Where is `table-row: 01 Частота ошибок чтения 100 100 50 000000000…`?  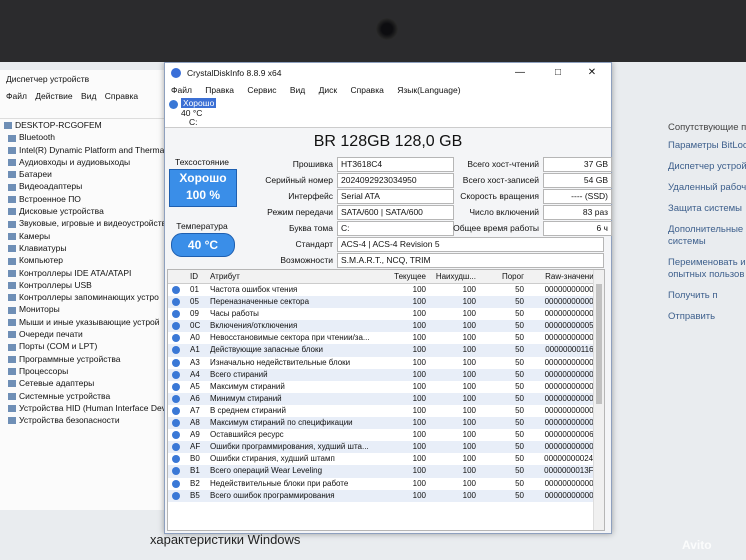 table-row: 01 Частота ошибок чтения 100 100 50 000000000… is located at coordinates (386, 290).